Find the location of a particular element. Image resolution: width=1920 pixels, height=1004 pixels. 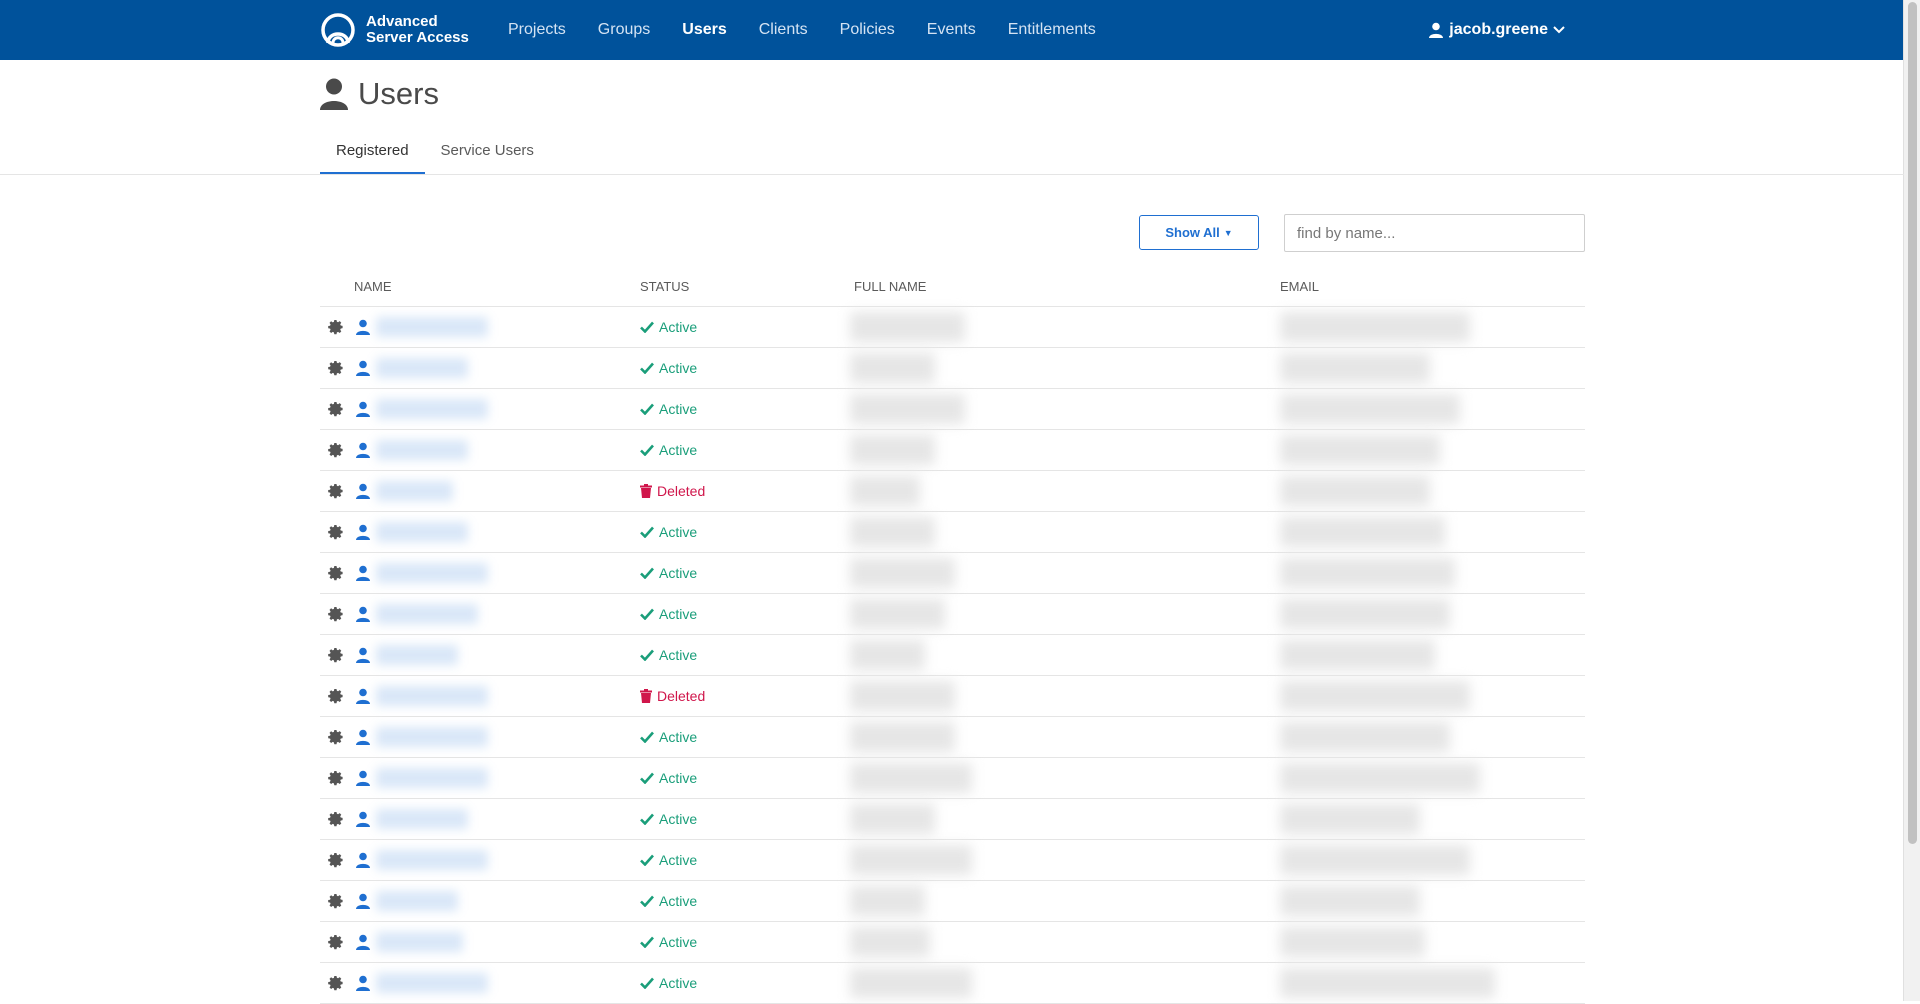

scrollbar-thumb is located at coordinates (1912, 423).